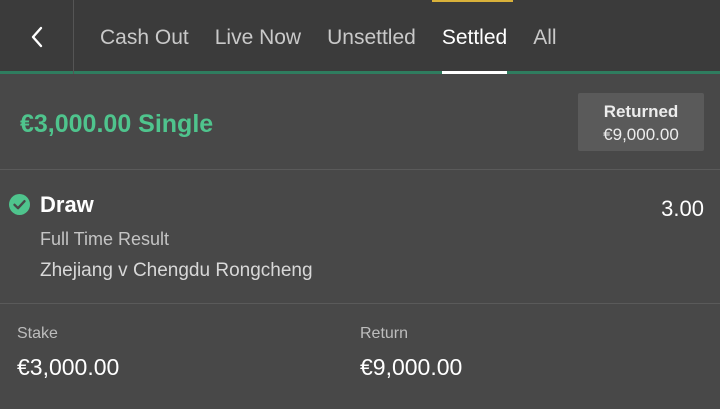 The width and height of the screenshot is (720, 409). I want to click on selection-market: Full Time Result, so click(105, 239).